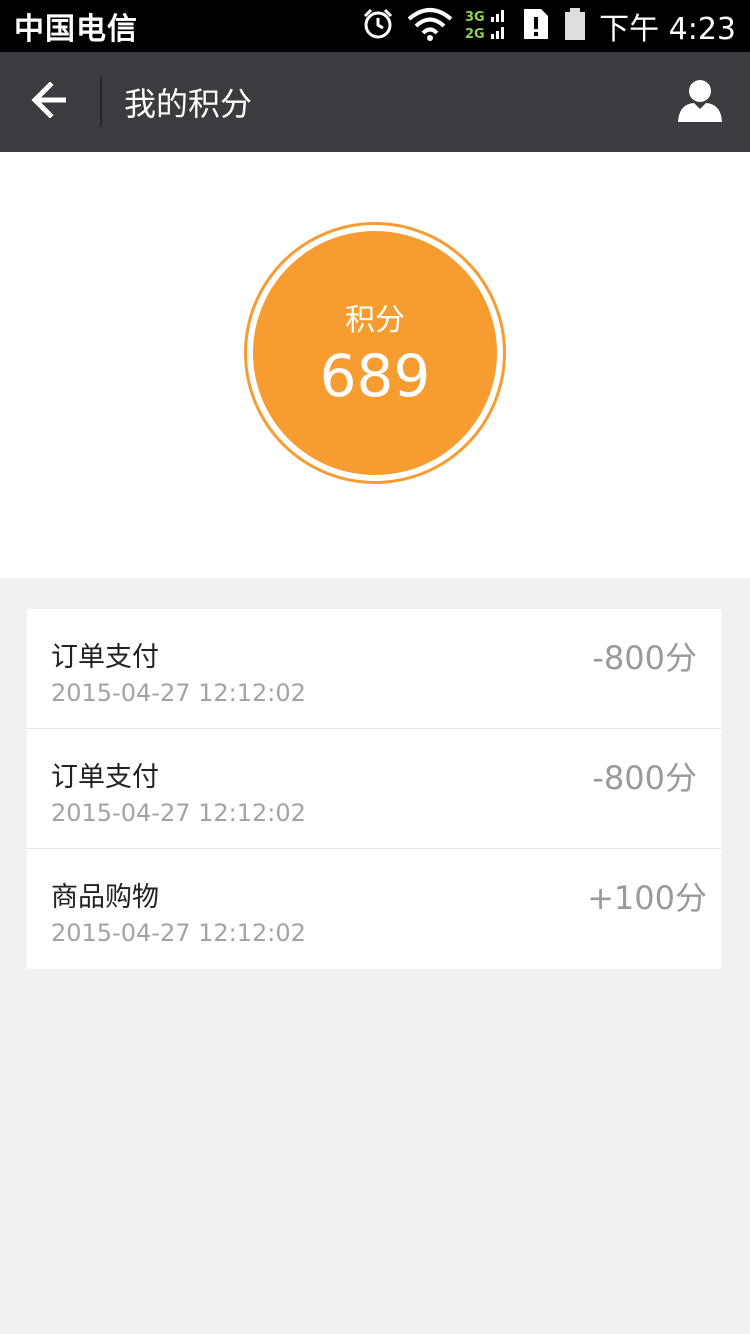  What do you see at coordinates (375, 102) in the screenshot?
I see `nav-bar: 我的积分` at bounding box center [375, 102].